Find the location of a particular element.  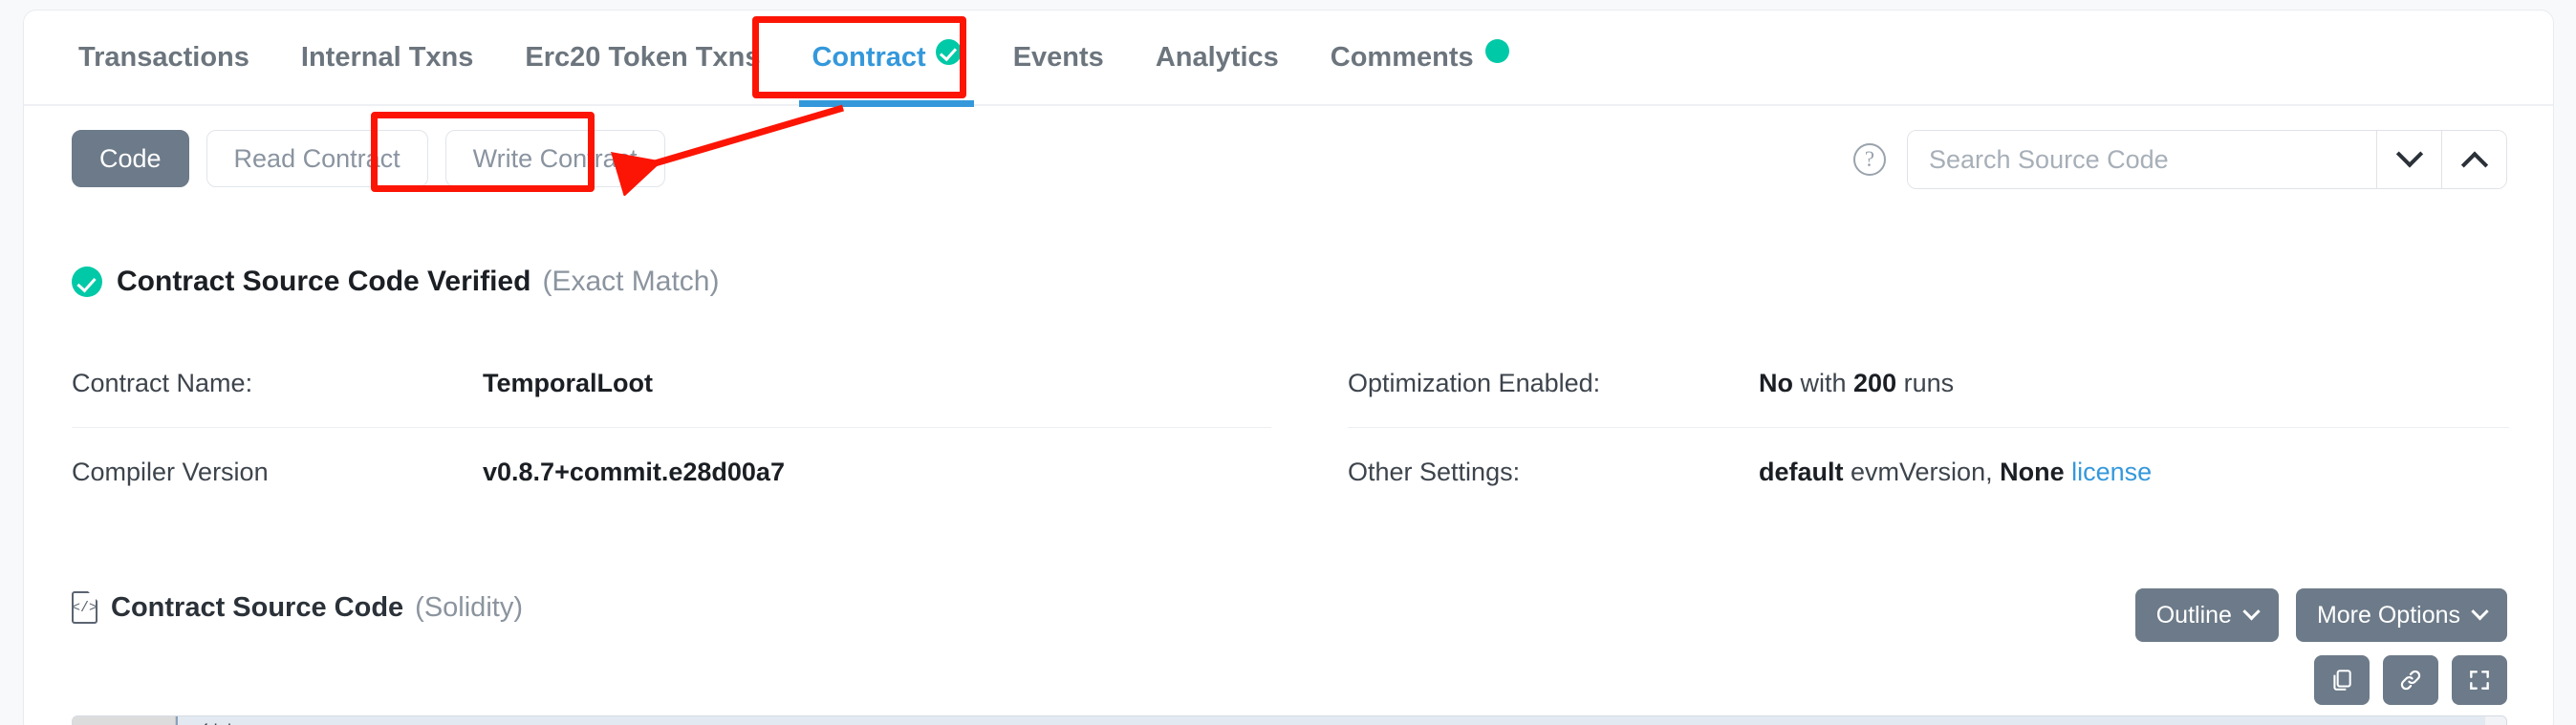

detail-value: TemporalLoot is located at coordinates (568, 383).